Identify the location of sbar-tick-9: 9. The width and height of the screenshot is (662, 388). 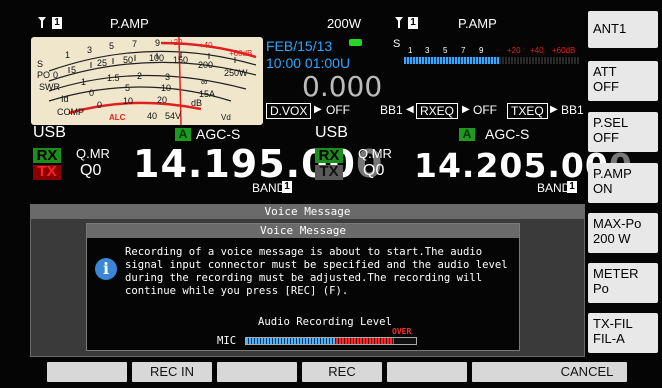
(481, 50).